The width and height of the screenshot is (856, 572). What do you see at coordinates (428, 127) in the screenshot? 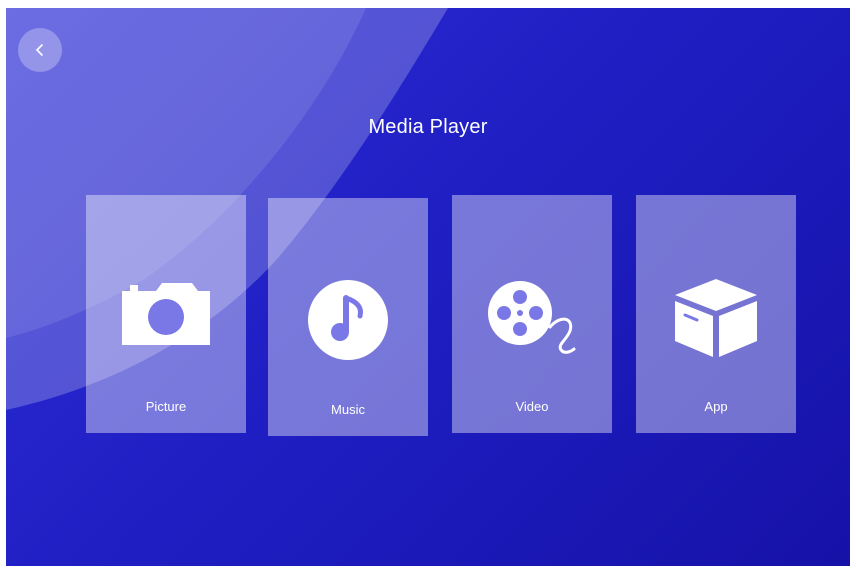
I see `page-title: Media Player` at bounding box center [428, 127].